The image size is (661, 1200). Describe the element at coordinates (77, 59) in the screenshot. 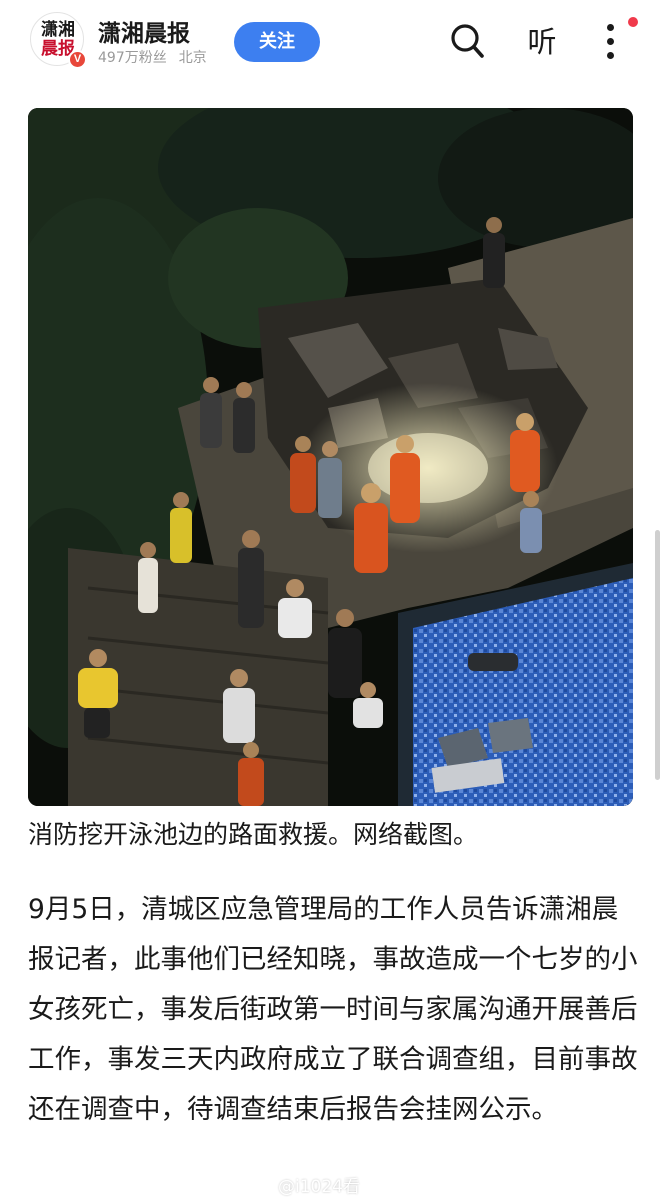

I see `verified-badge-icon: V` at that location.